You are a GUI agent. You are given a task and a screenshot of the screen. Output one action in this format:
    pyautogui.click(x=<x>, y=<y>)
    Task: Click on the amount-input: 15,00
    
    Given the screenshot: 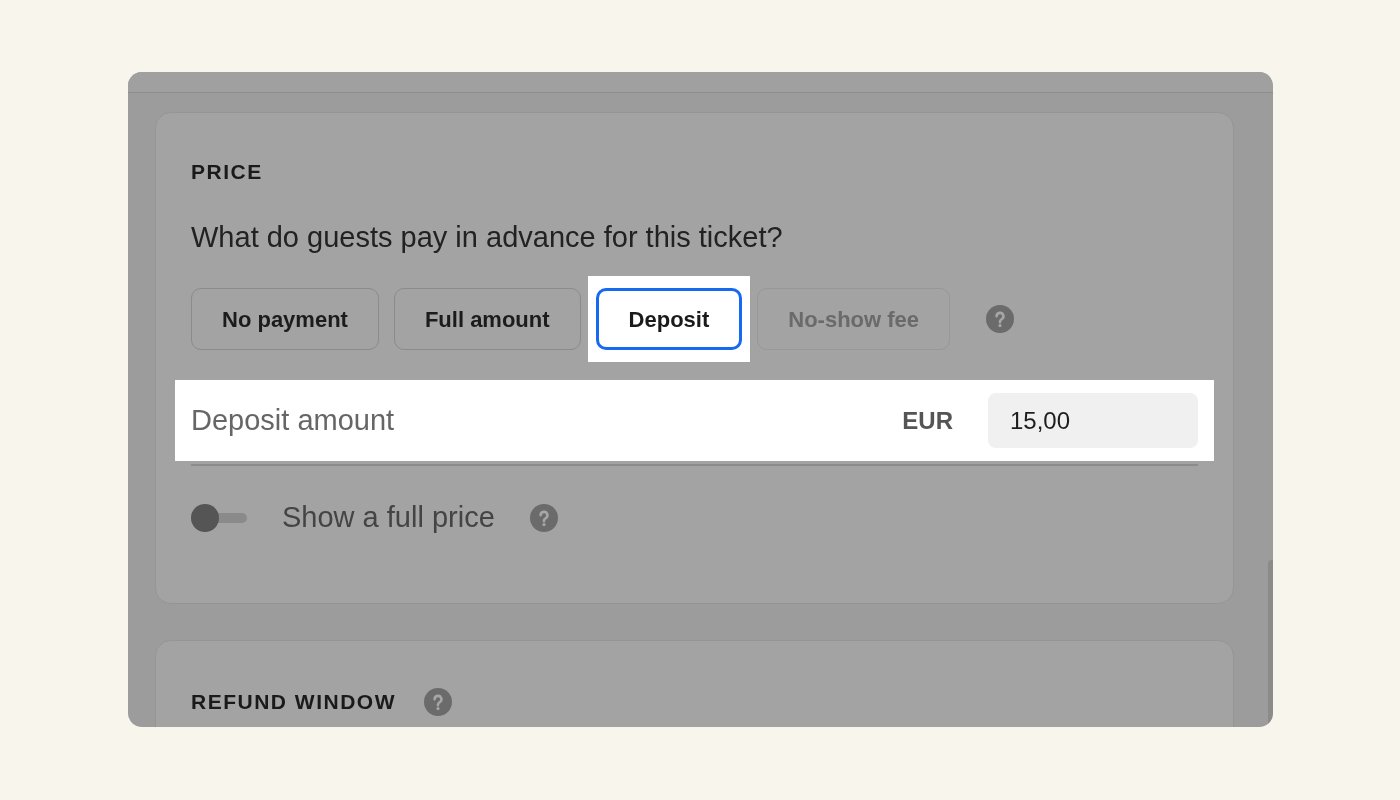 What is the action you would take?
    pyautogui.click(x=1093, y=420)
    